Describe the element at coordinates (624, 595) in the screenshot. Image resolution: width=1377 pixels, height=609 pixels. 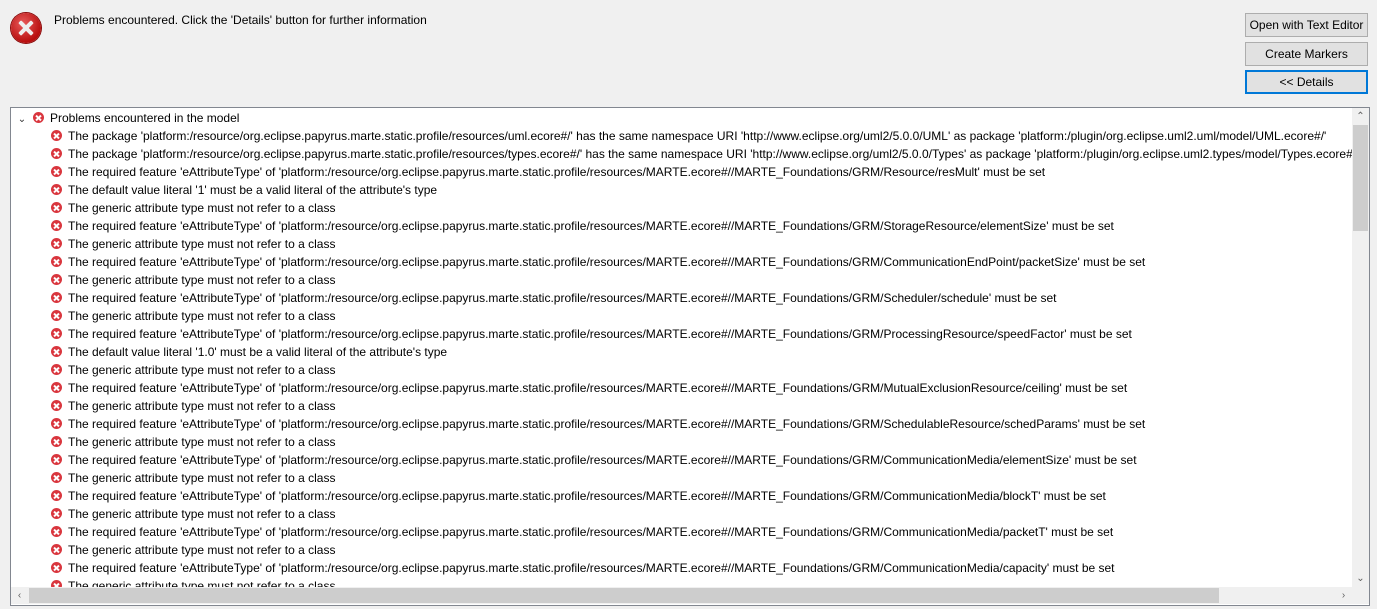
I see `horizontal-scroll-thumb` at that location.